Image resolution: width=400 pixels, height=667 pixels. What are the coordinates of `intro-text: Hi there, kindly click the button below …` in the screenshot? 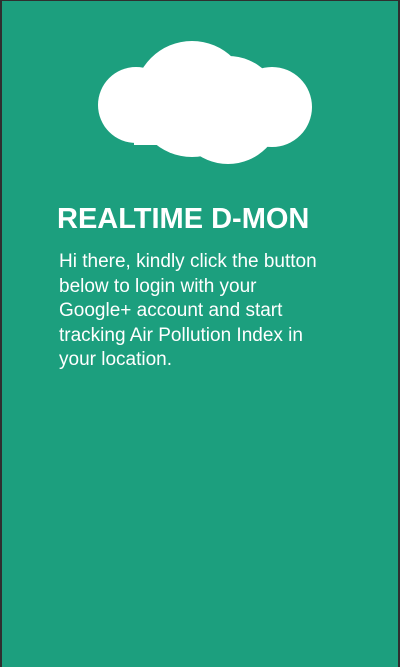 It's located at (188, 310).